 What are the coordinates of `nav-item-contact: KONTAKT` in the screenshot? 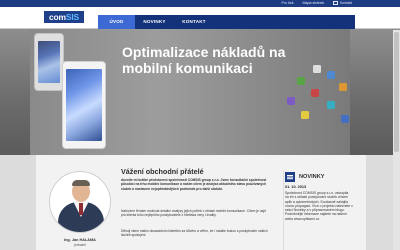 It's located at (194, 22).